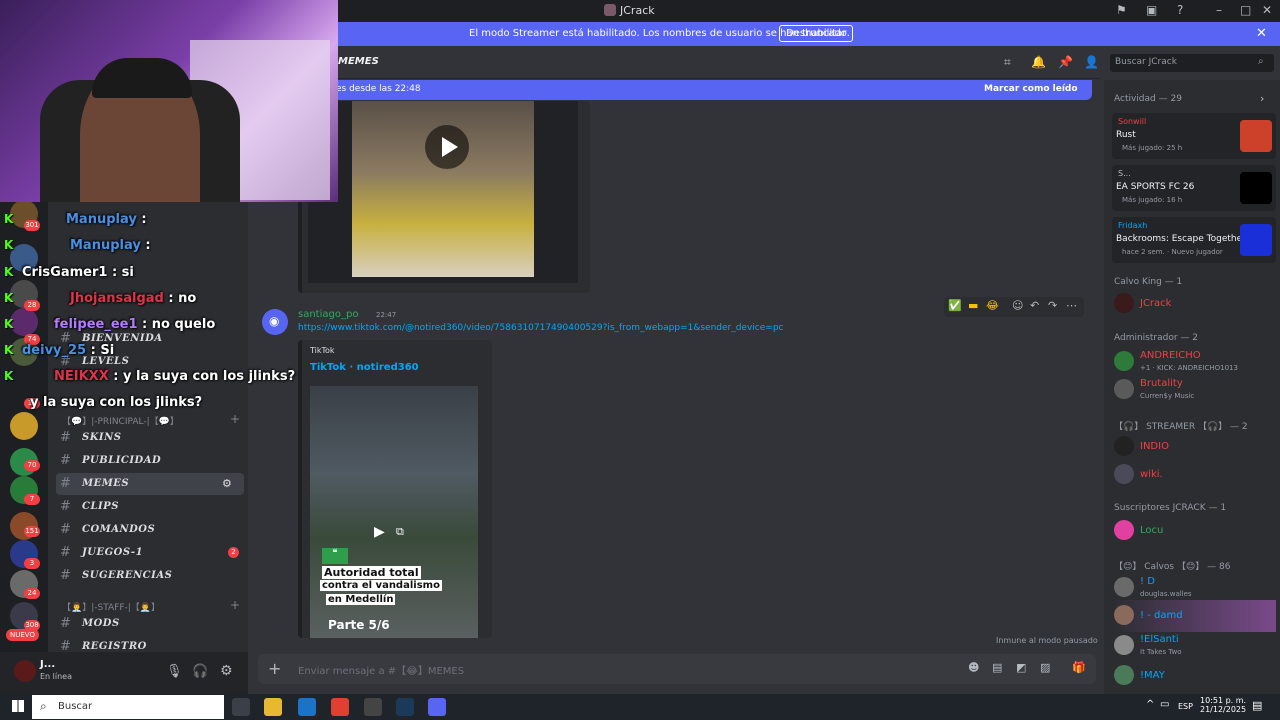  What do you see at coordinates (816, 33) in the screenshot?
I see `disable-streamer-button: Deshabilitar` at bounding box center [816, 33].